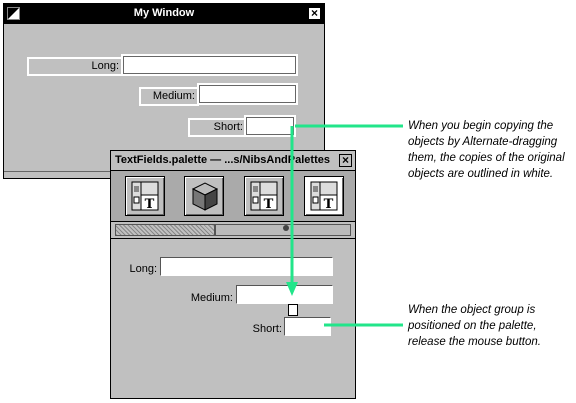  Describe the element at coordinates (143, 269) in the screenshot. I see `palette-long-label: Long:` at that location.